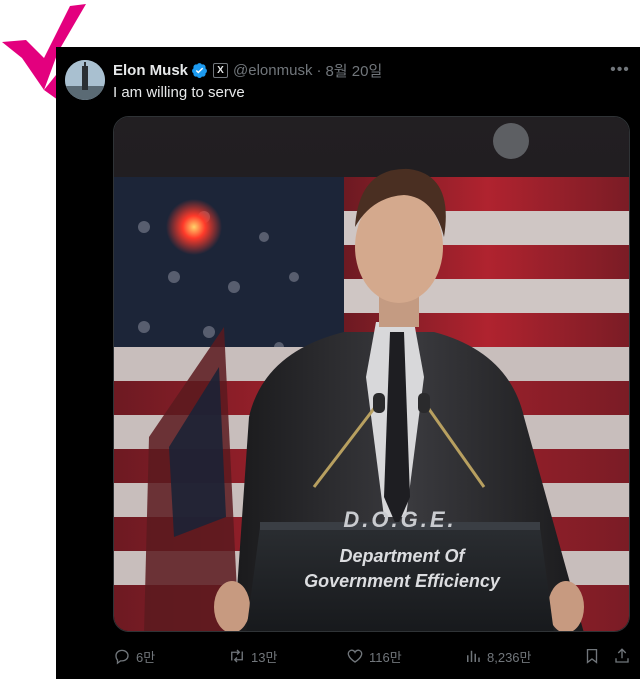 The image size is (640, 679). Describe the element at coordinates (402, 581) in the screenshot. I see `podium-line2: Government Efficiency` at that location.